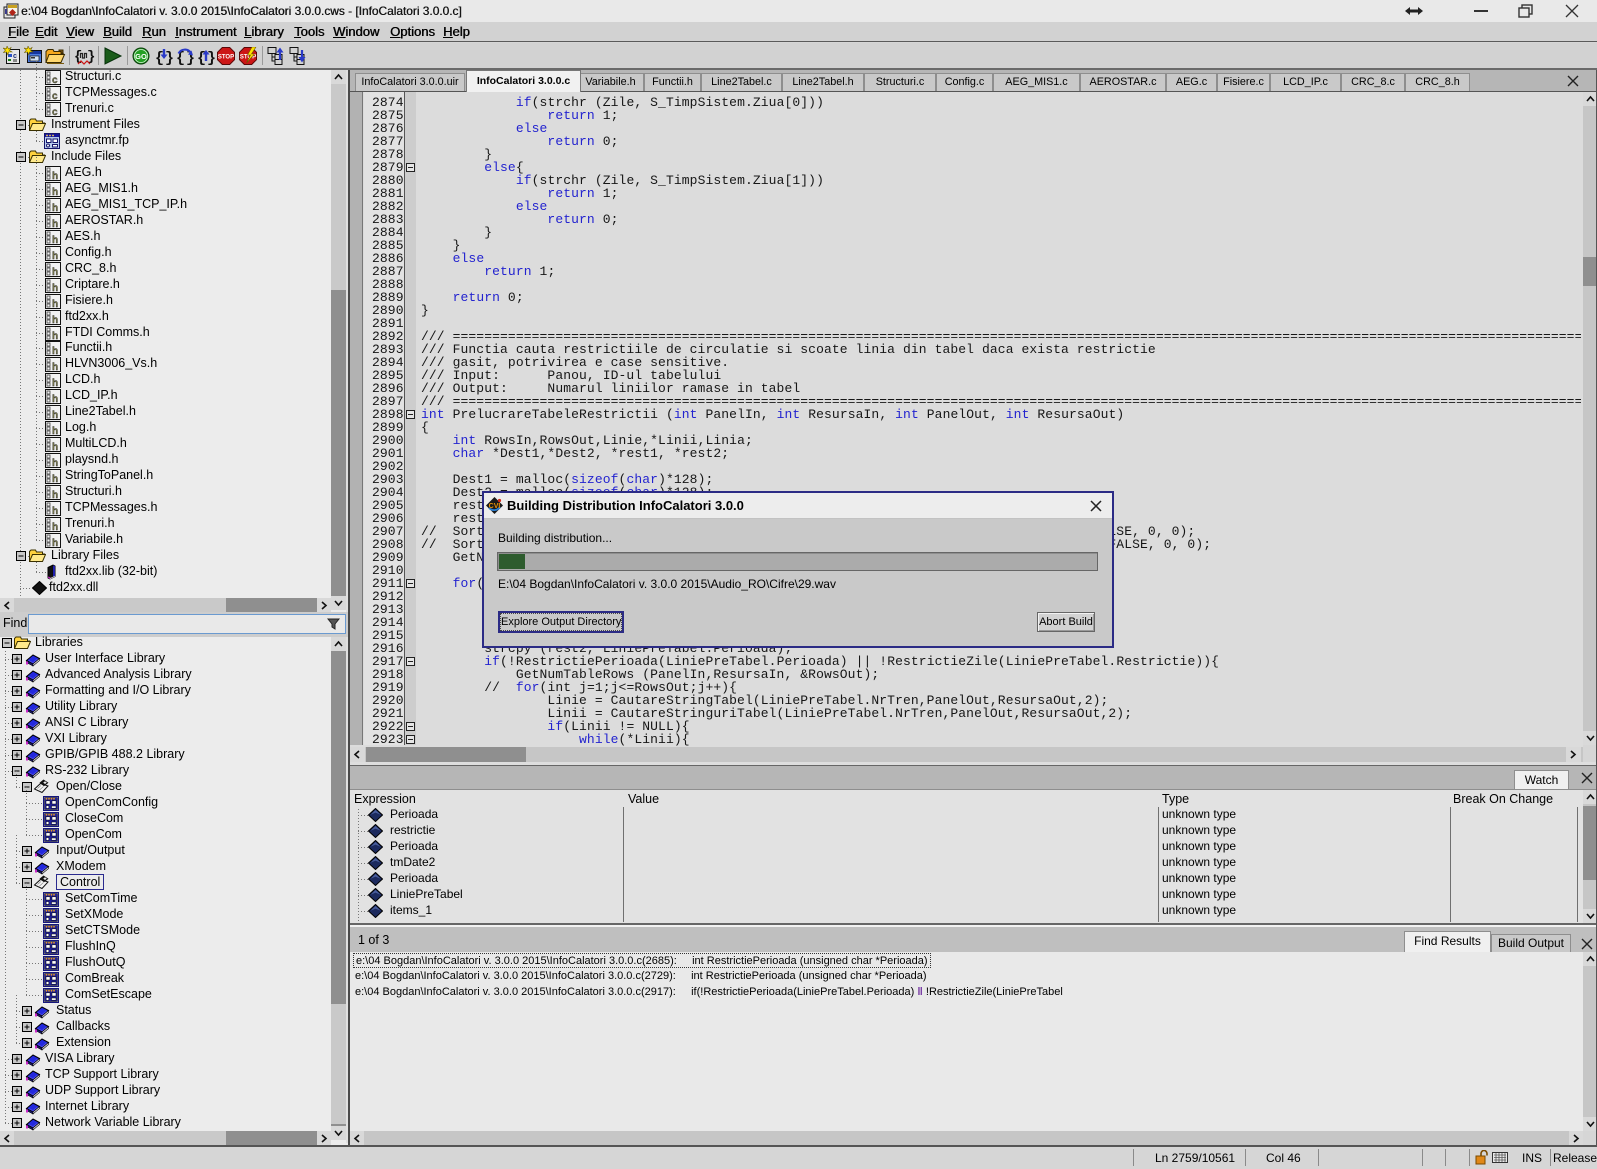 This screenshot has width=1597, height=1169. I want to click on svg-text: GO, so click(141, 56).